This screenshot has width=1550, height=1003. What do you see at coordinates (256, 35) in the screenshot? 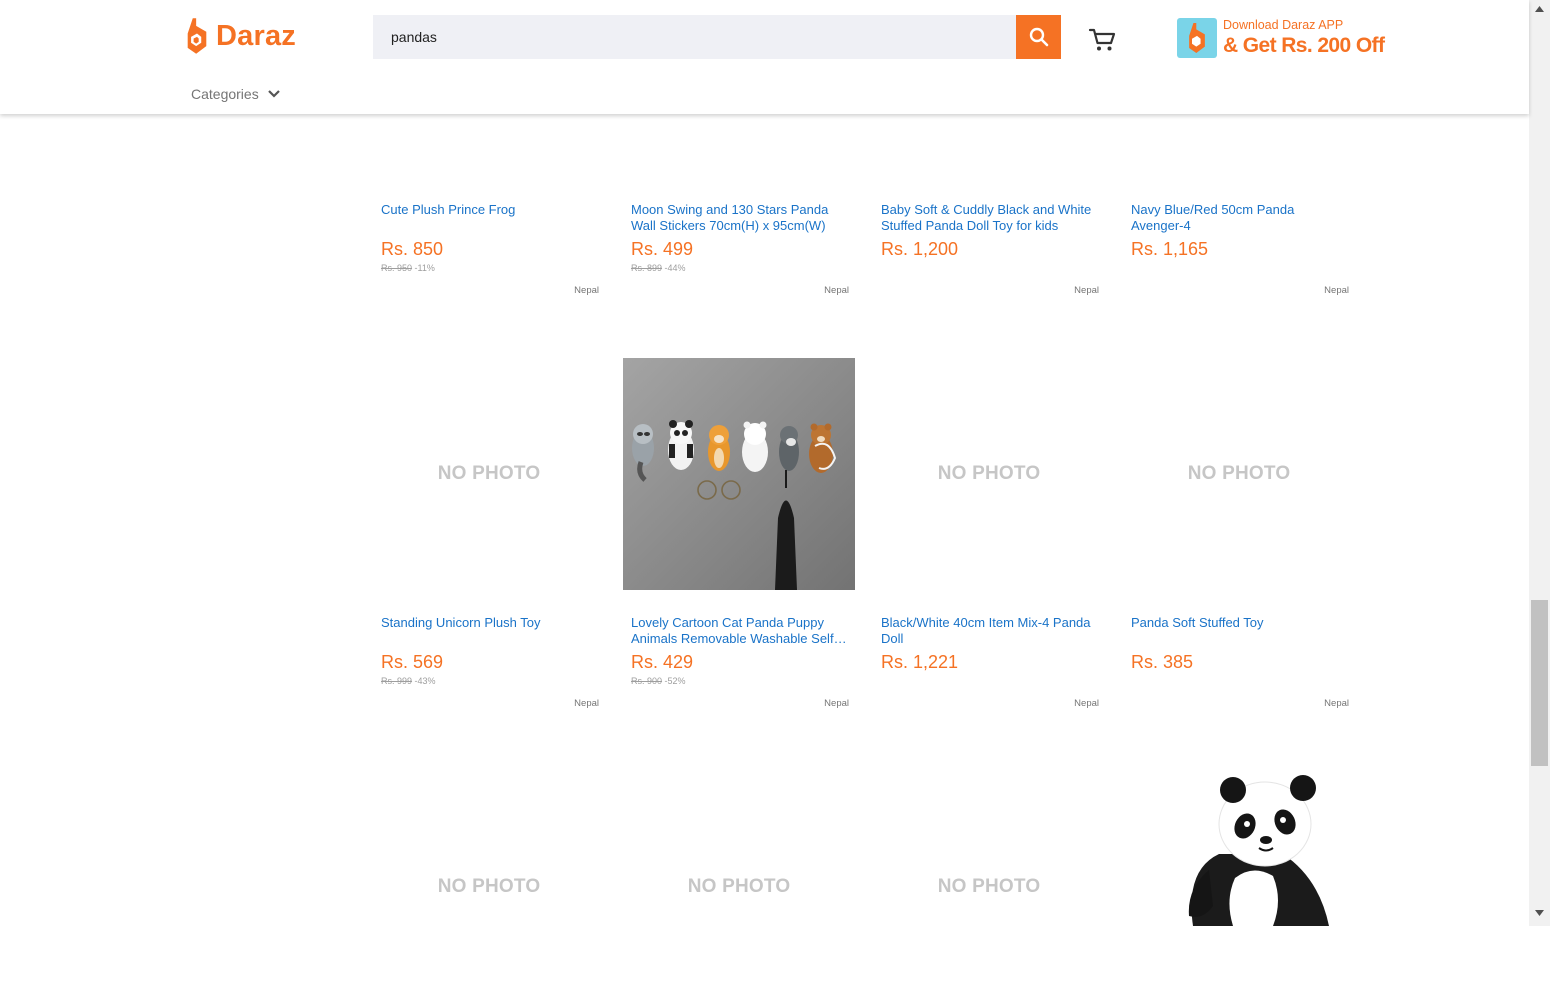
I see `brand-name: Daraz` at bounding box center [256, 35].